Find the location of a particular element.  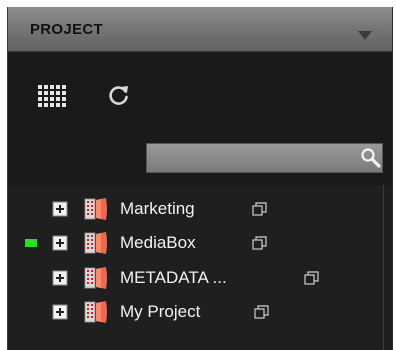

tree-item: My Project is located at coordinates (200, 313).